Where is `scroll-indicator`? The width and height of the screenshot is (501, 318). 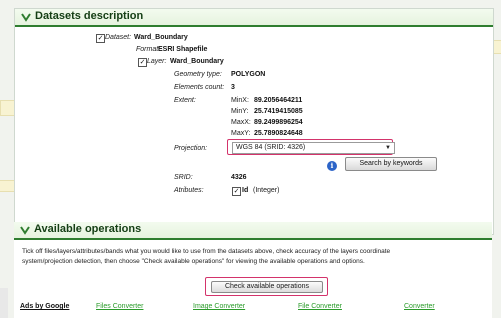 scroll-indicator is located at coordinates (4, 303).